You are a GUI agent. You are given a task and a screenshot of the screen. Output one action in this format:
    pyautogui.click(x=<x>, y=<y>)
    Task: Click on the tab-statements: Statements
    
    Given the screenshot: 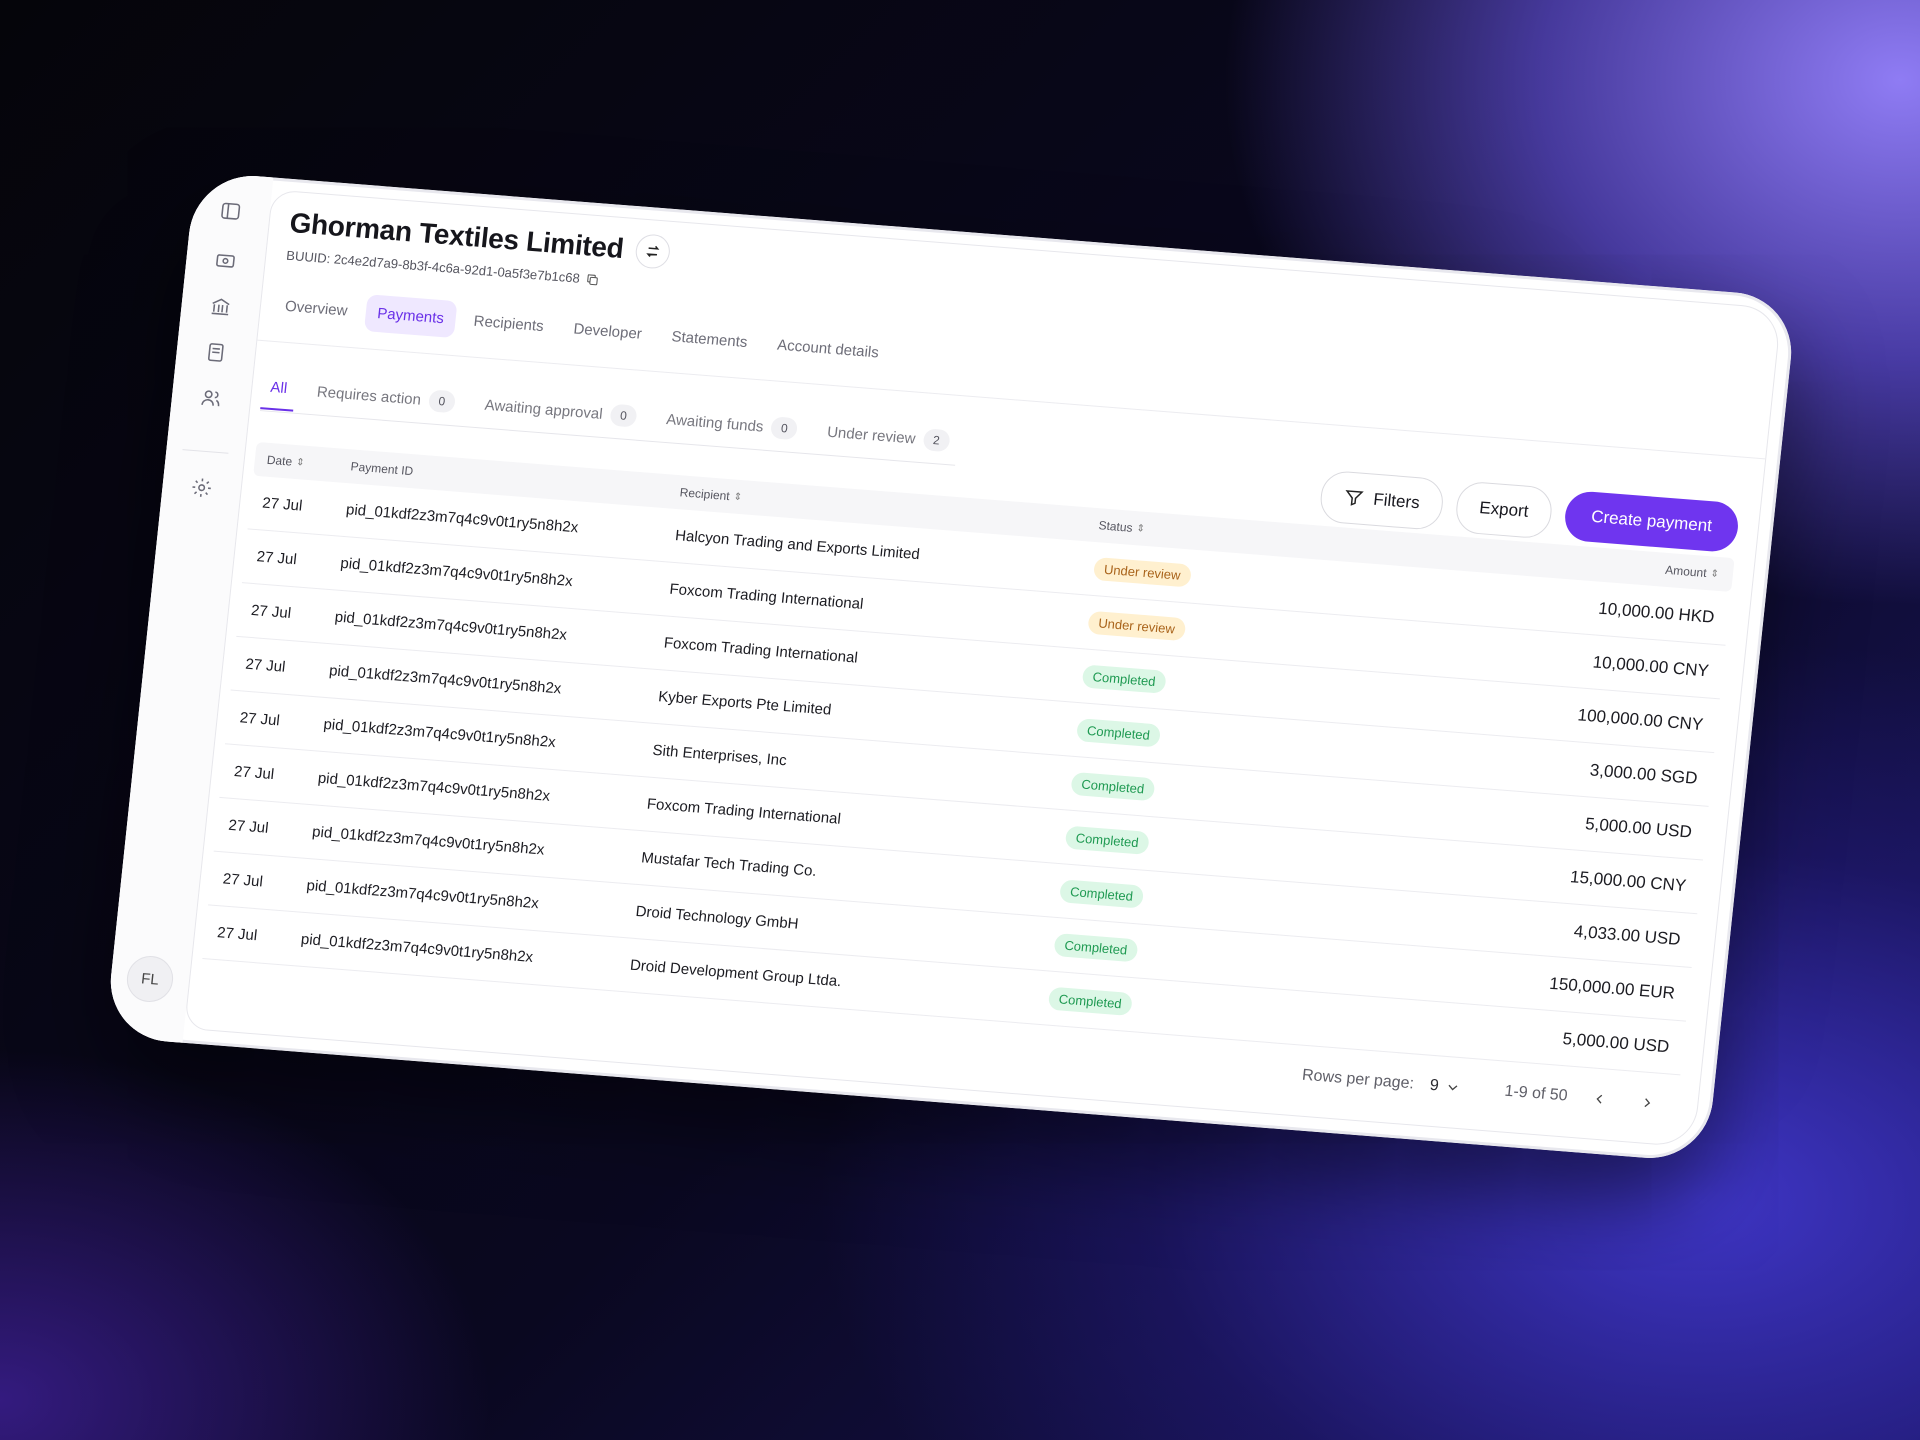 What is the action you would take?
    pyautogui.click(x=709, y=339)
    